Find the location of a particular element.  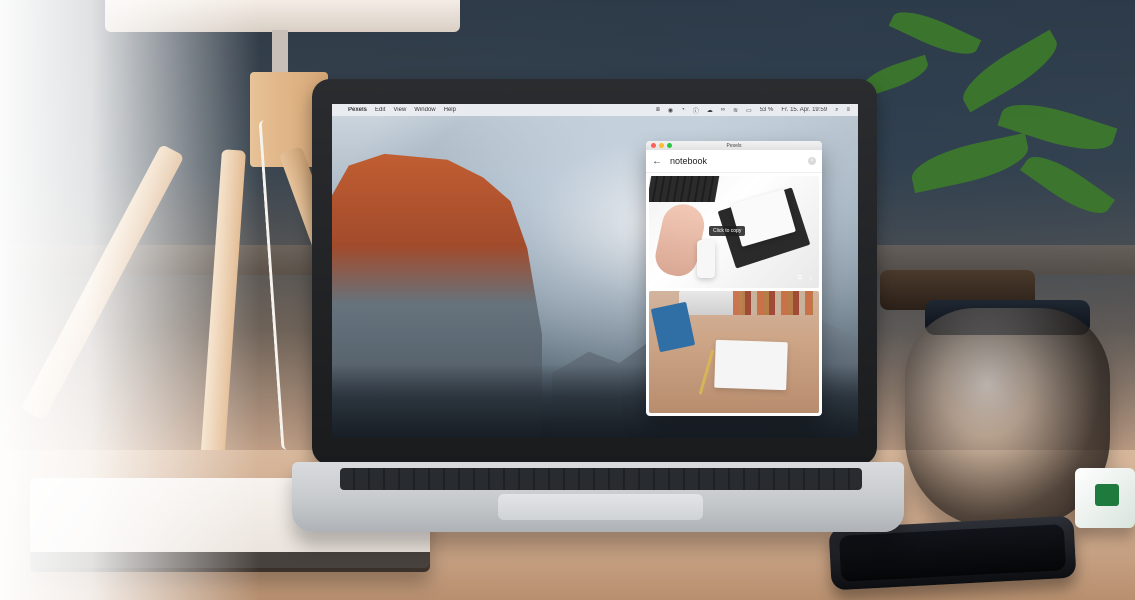

back-arrow-icon: ← is located at coordinates (657, 161).